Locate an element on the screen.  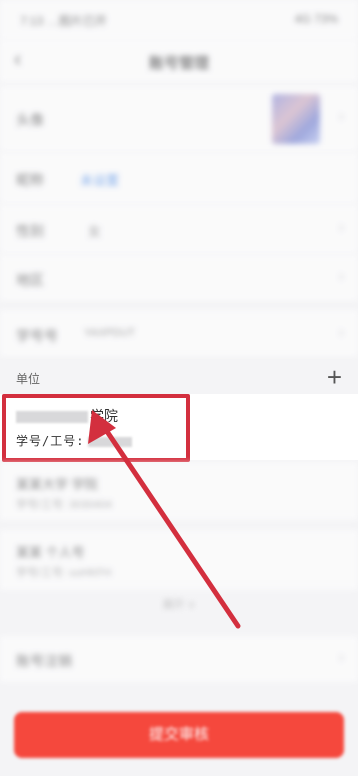
submit-button: 提交审核 is located at coordinates (179, 735).